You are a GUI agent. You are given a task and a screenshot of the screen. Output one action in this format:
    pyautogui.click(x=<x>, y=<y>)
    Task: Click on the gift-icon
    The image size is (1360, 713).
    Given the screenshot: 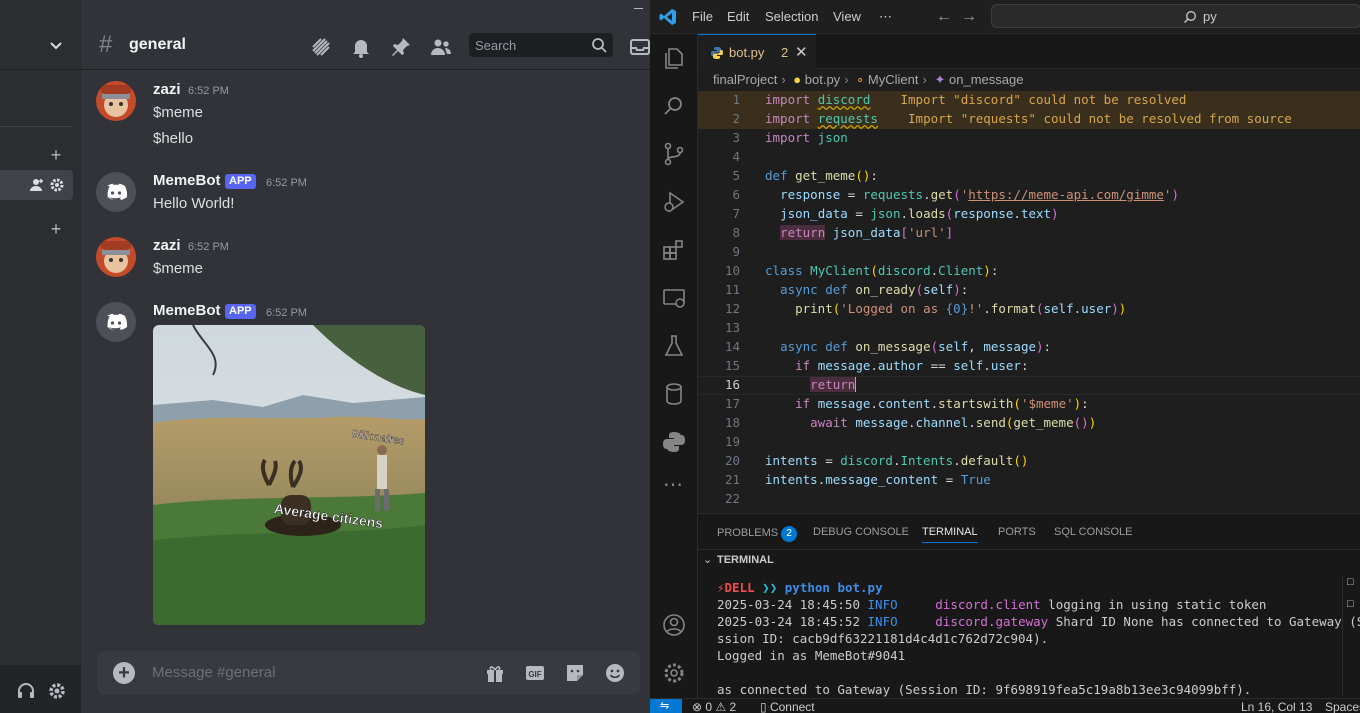 What is the action you would take?
    pyautogui.click(x=495, y=673)
    